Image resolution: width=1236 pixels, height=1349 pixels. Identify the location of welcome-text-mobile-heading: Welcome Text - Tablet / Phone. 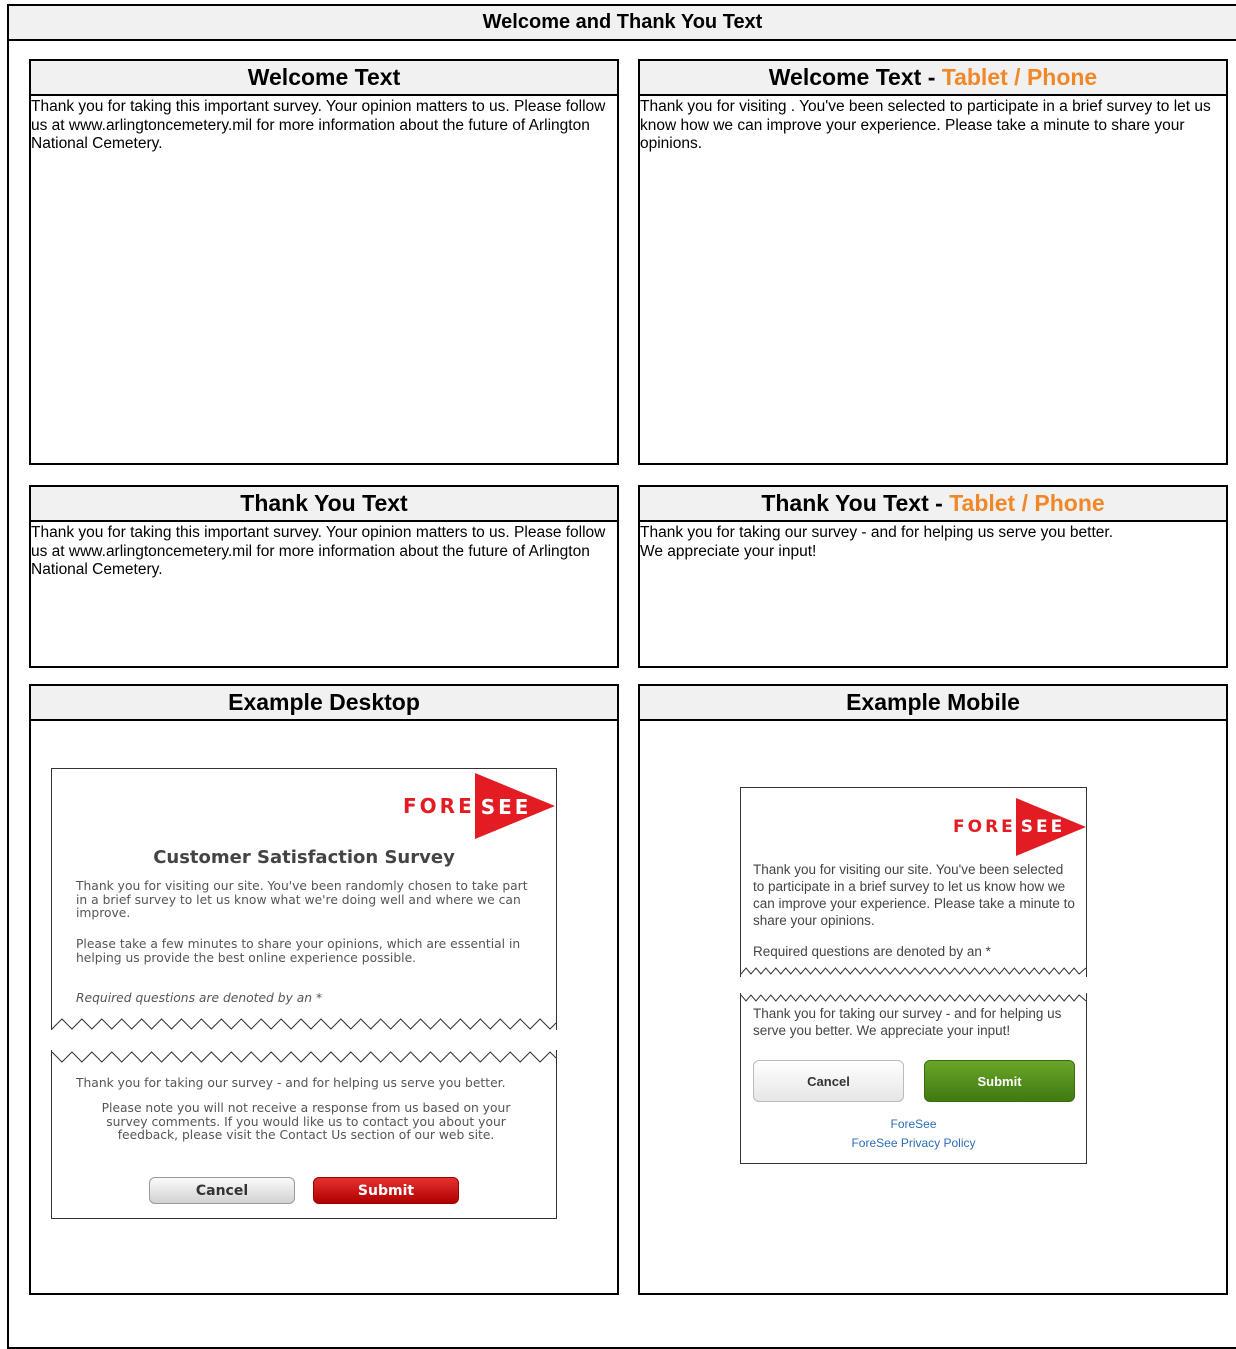
(933, 78).